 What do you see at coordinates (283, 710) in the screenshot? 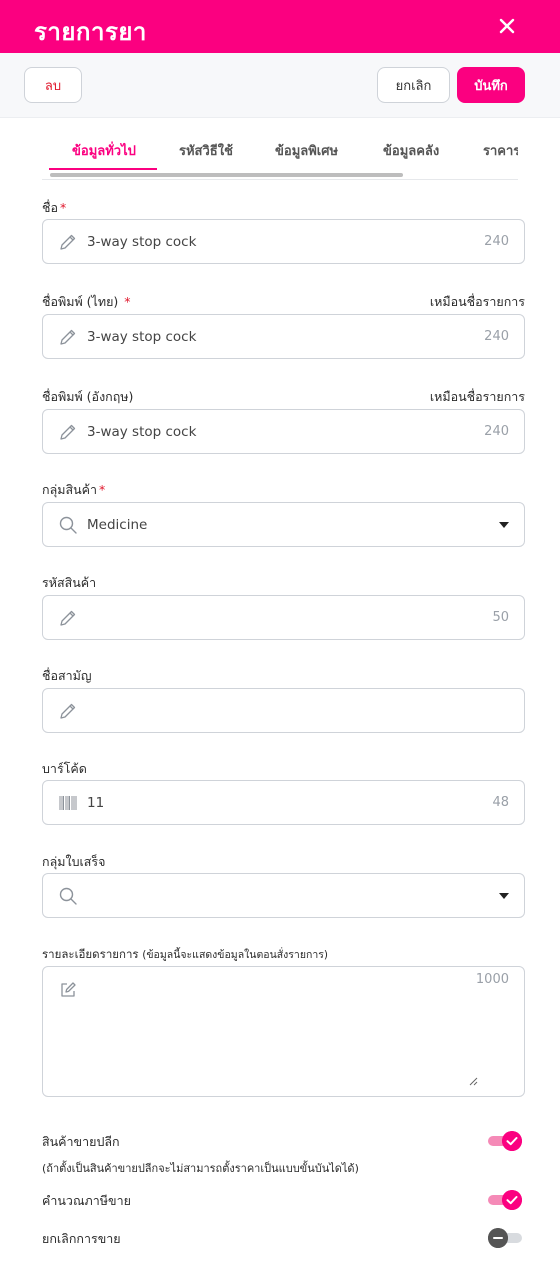
I see `generic-name-input` at bounding box center [283, 710].